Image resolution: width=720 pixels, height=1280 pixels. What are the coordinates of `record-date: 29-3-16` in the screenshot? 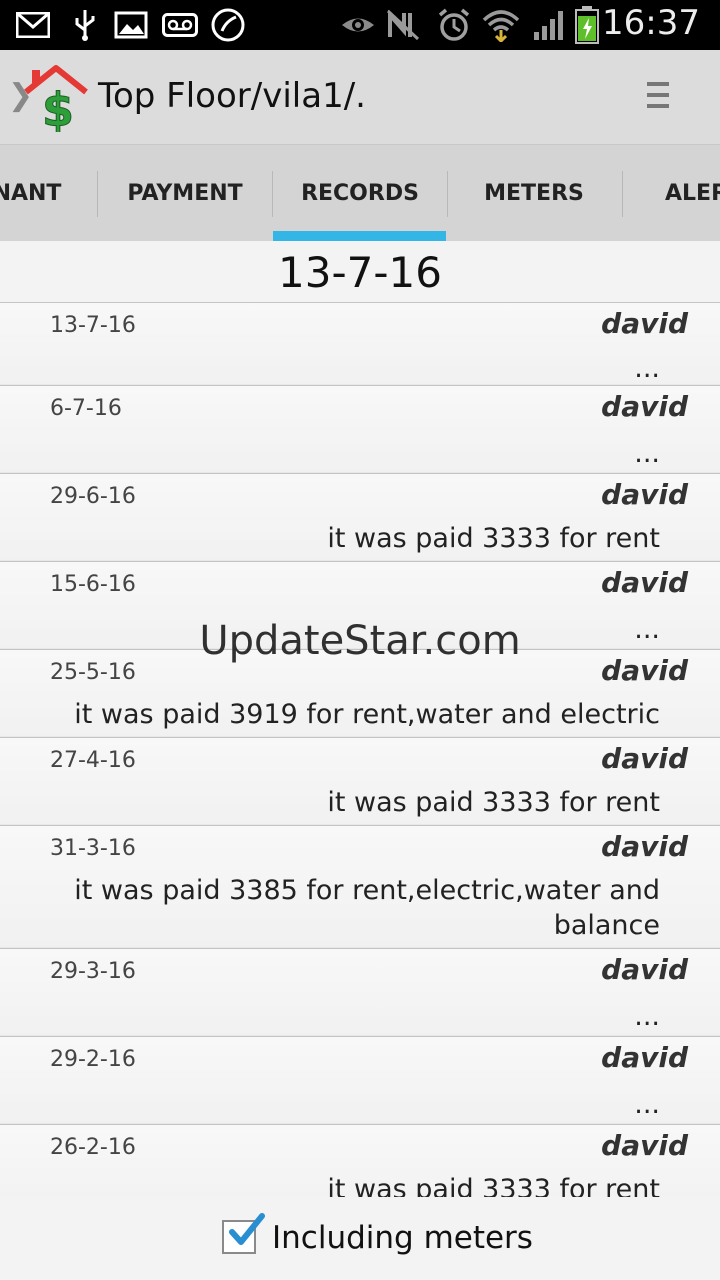 It's located at (93, 971).